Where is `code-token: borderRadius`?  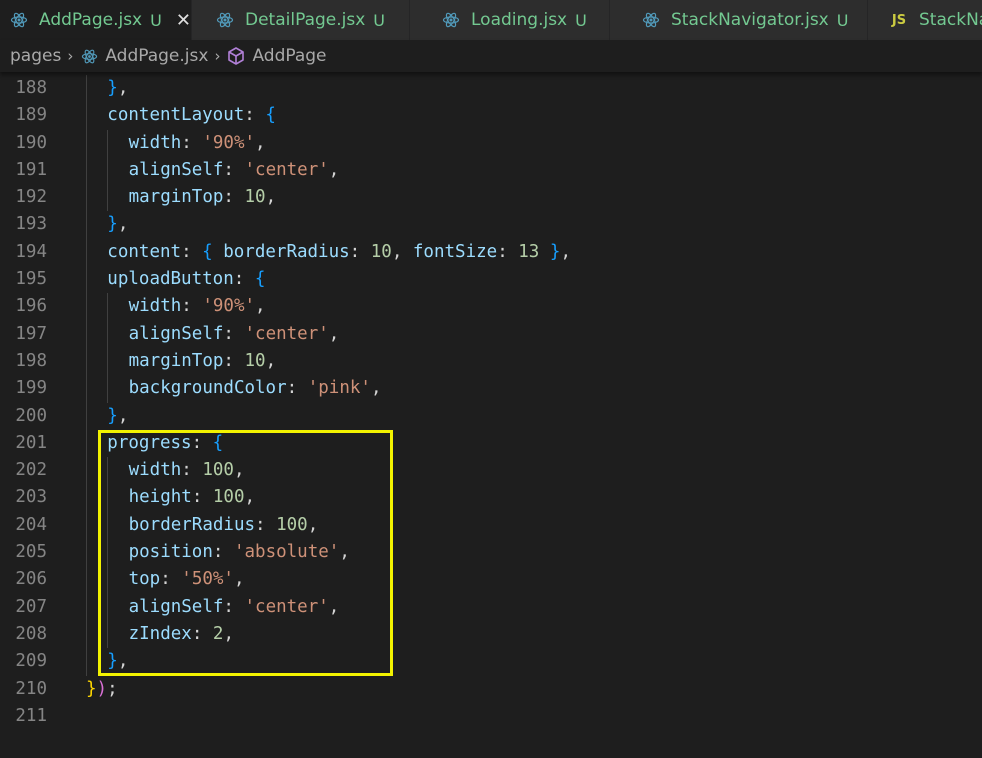
code-token: borderRadius is located at coordinates (281, 251).